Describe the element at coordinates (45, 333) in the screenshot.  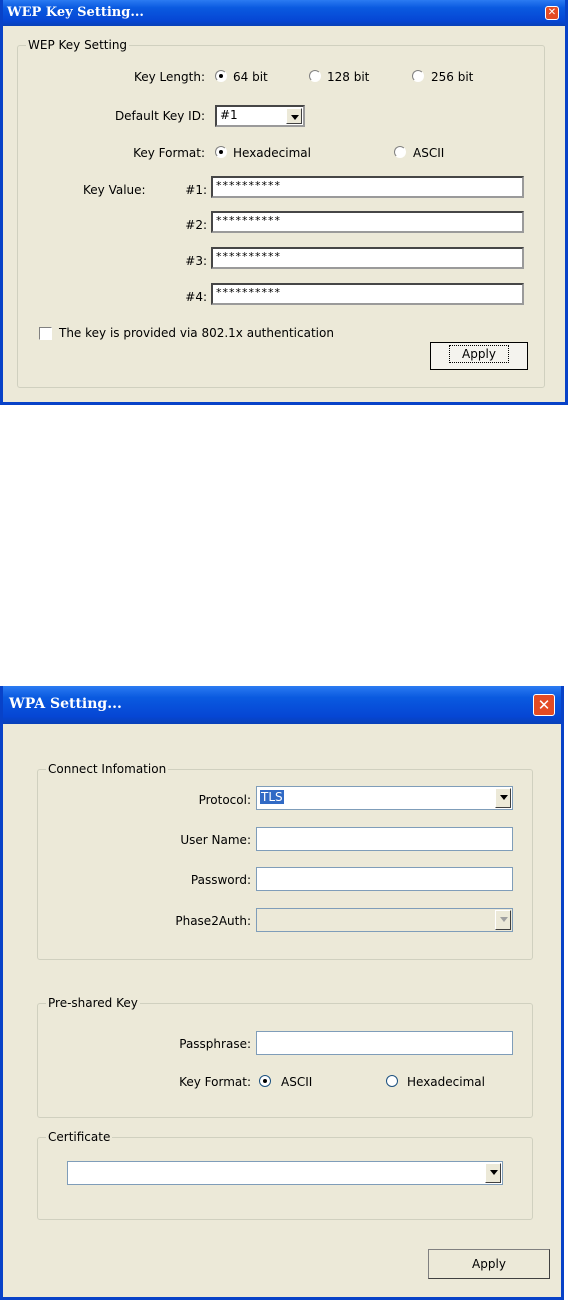
I see `8021x-checkbox` at that location.